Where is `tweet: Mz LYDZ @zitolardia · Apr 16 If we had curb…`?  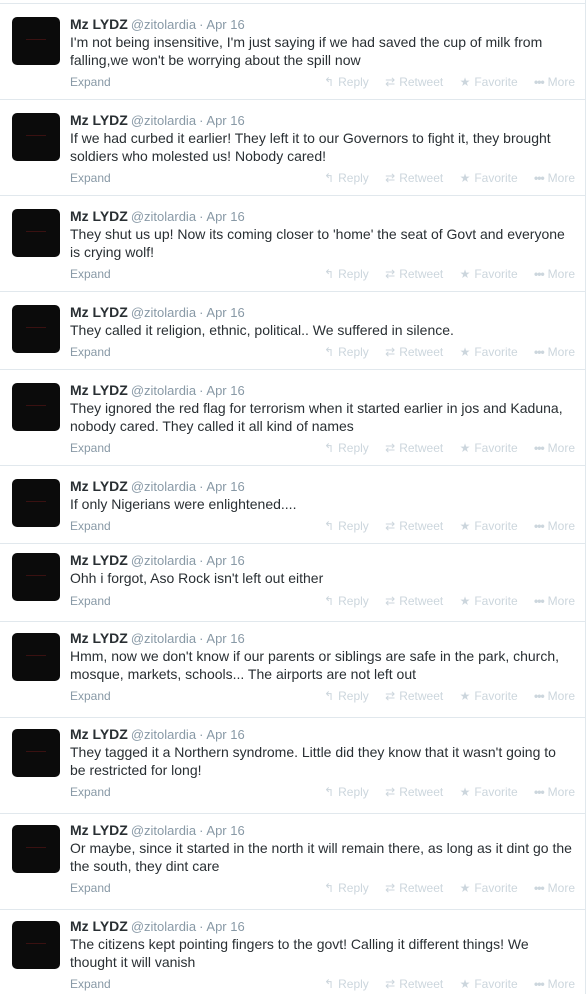 tweet: Mz LYDZ @zitolardia · Apr 16 If we had curb… is located at coordinates (292, 147).